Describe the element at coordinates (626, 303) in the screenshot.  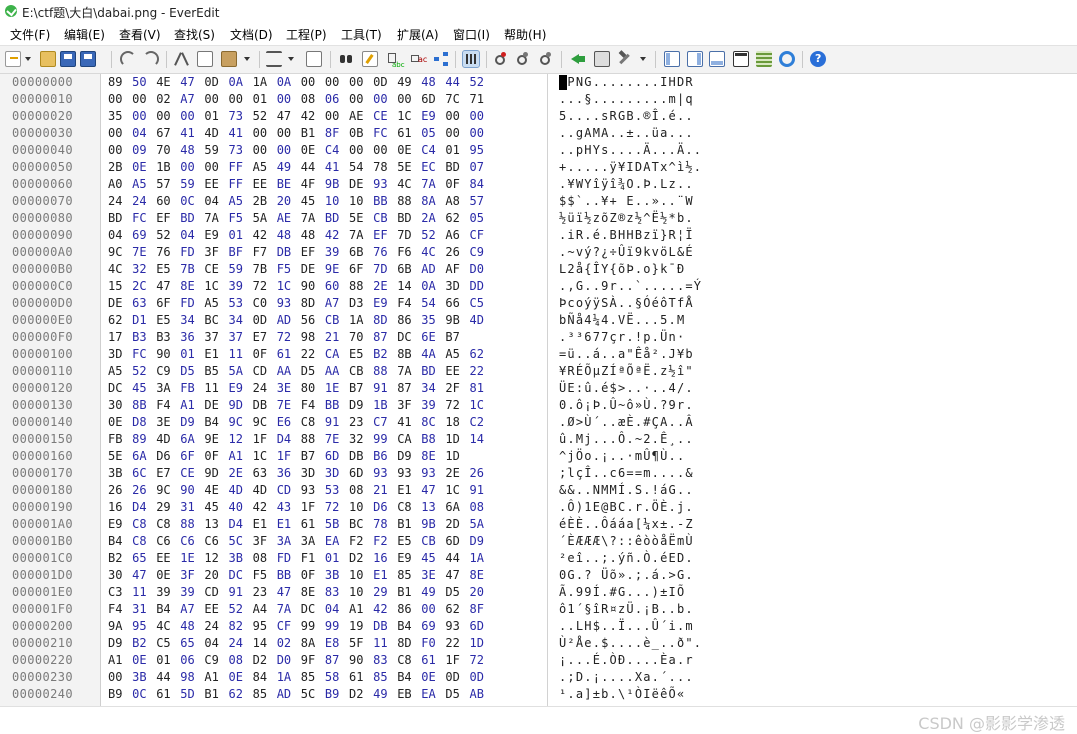
I see `ascii-text: ÞcoýÿSÀ..§ÓéôTfÅ` at that location.